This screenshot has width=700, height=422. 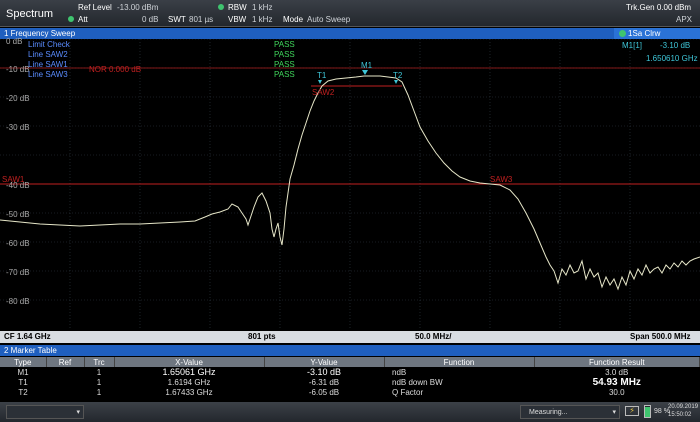 I want to click on att-label: Att, so click(x=83, y=19).